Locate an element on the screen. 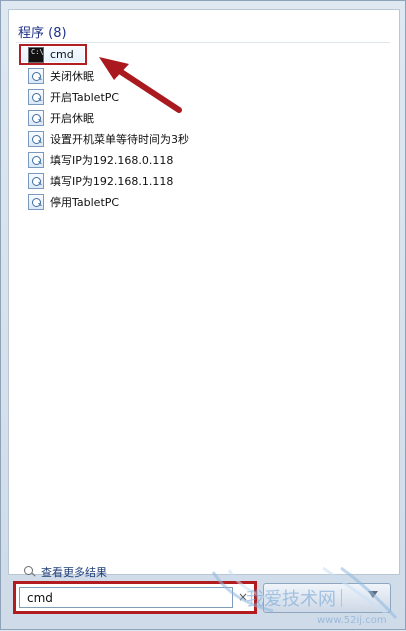 The image size is (406, 631). result-item-disable-tabletpc: 停用TabletPC is located at coordinates (201, 201).